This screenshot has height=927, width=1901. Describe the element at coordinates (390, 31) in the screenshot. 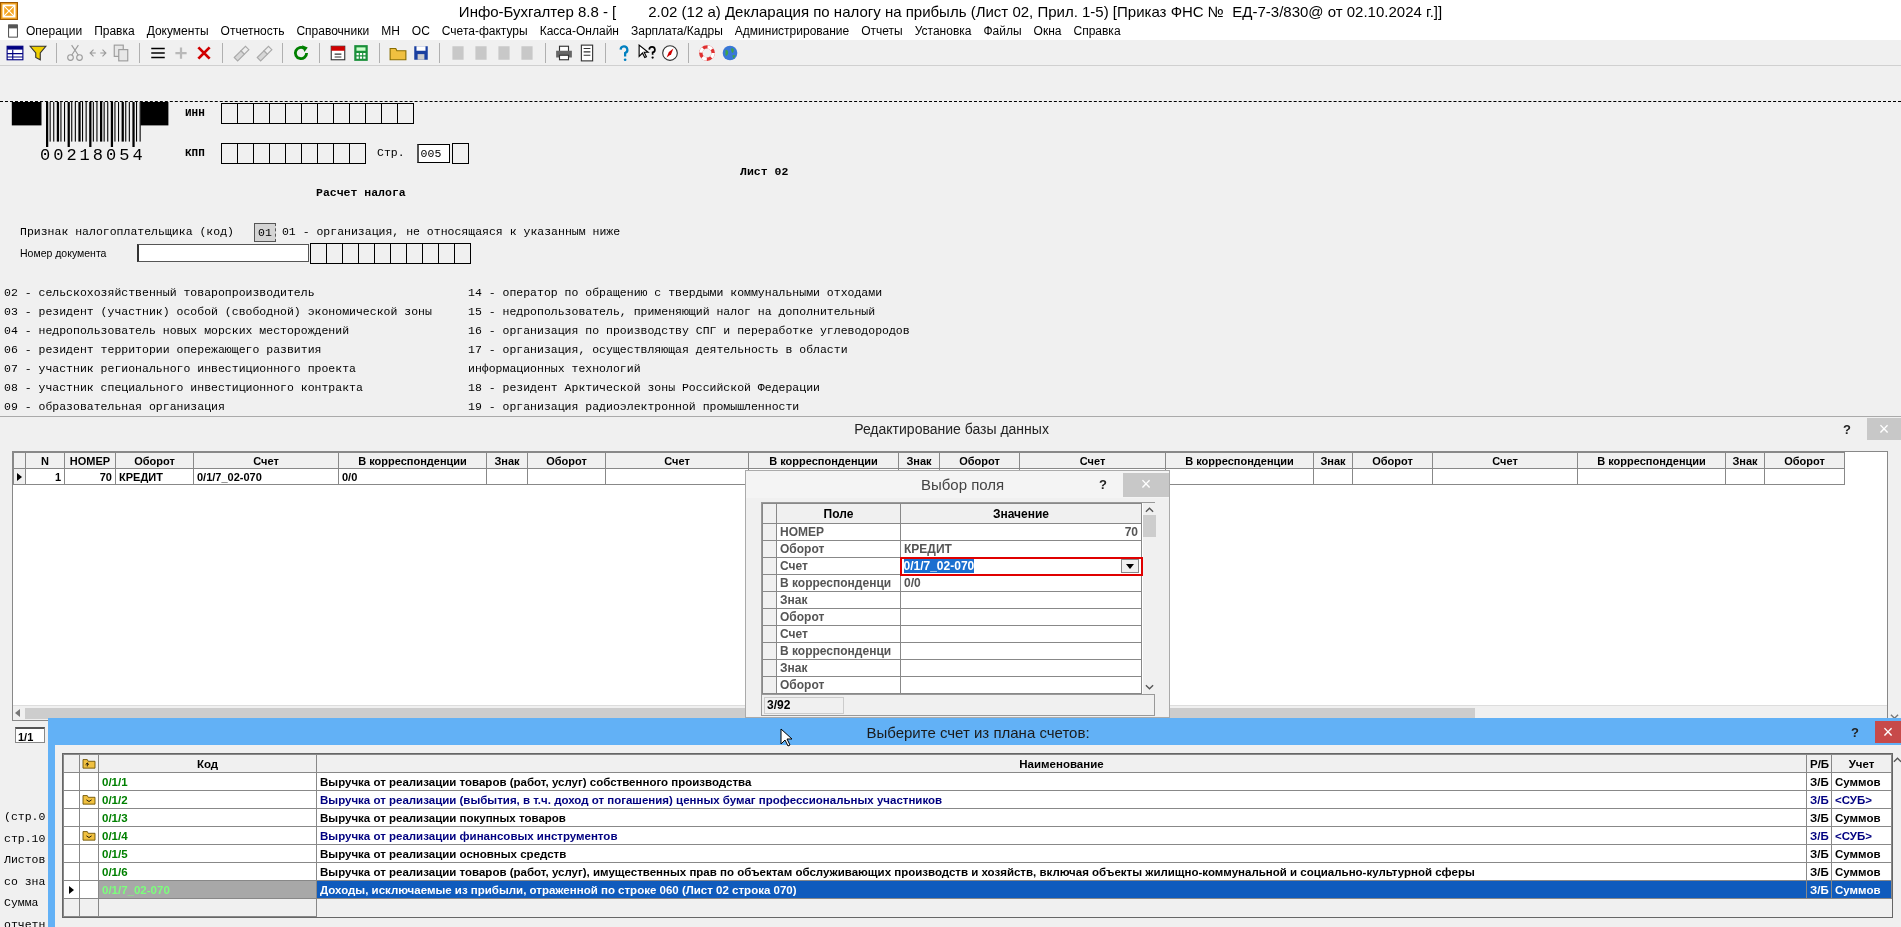

I see `menu-item: МН` at that location.